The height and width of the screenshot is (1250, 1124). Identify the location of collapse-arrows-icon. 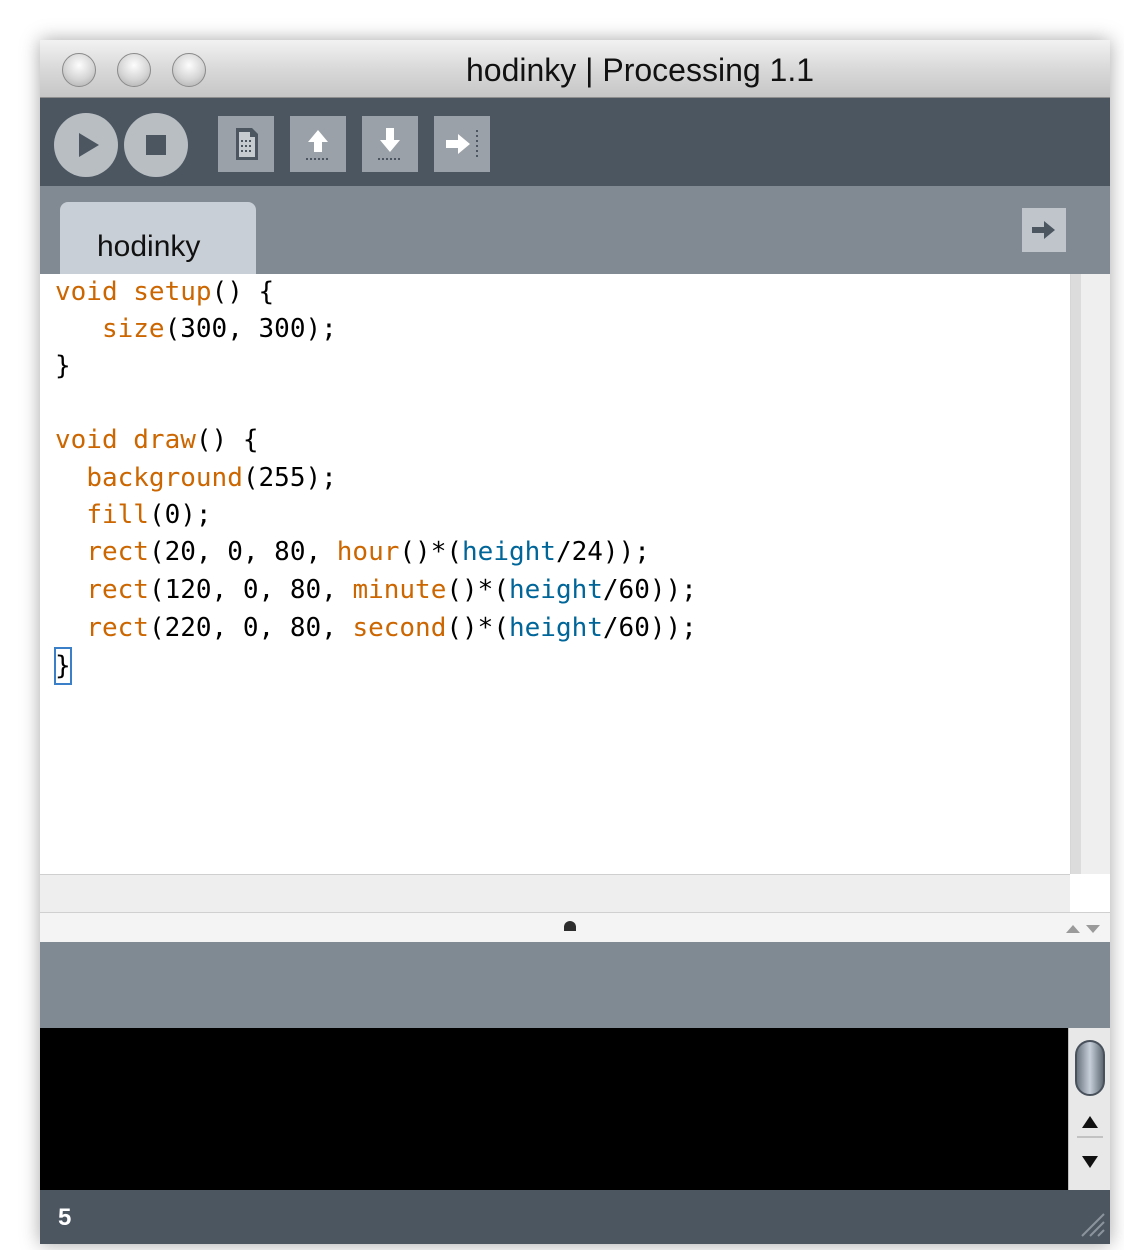
(1084, 928).